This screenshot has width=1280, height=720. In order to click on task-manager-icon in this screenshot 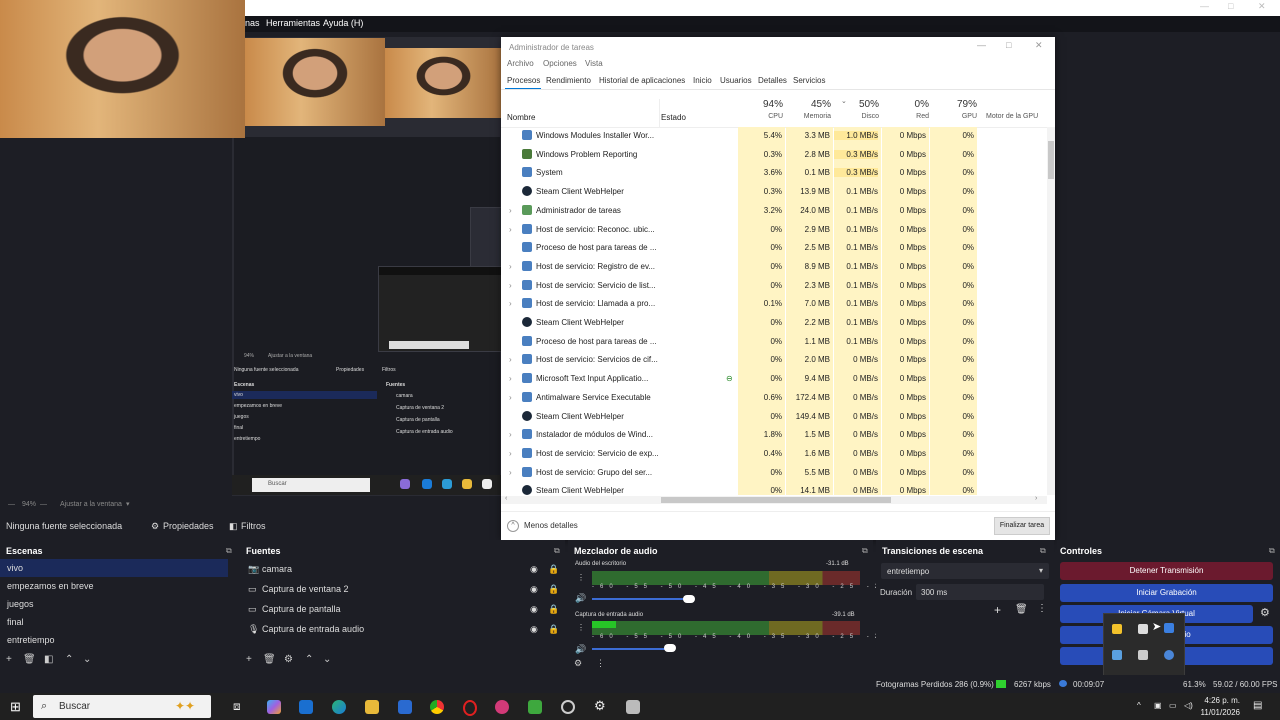, I will do `click(633, 707)`.